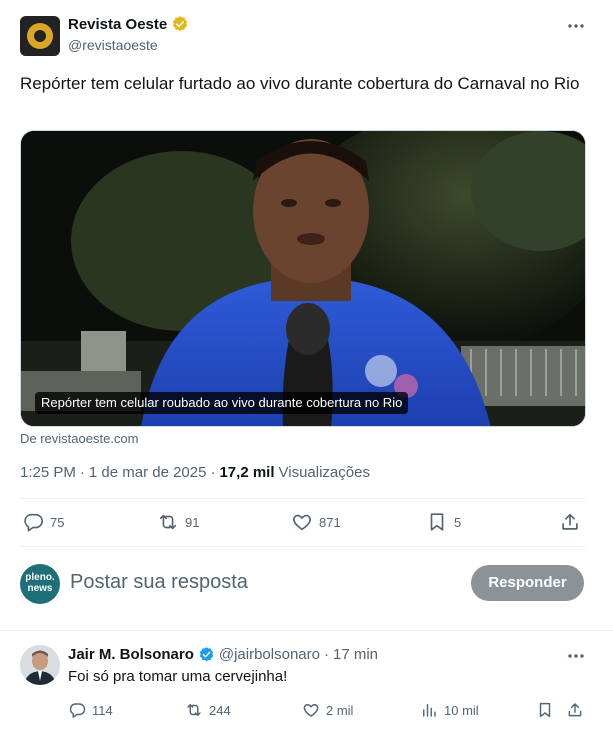  Describe the element at coordinates (247, 472) in the screenshot. I see `views-count: 17,2 mil` at that location.